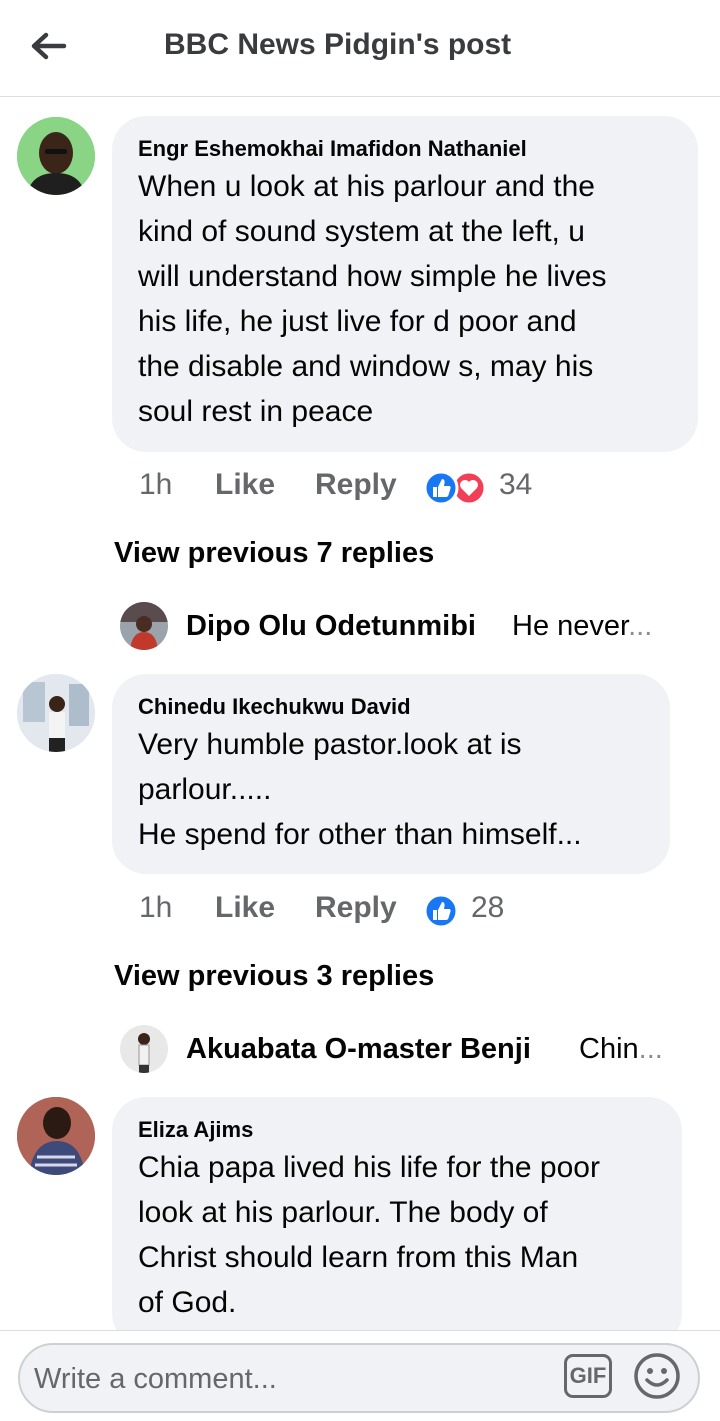 This screenshot has height=1421, width=720. What do you see at coordinates (48, 46) in the screenshot?
I see `back-arrow-icon` at bounding box center [48, 46].